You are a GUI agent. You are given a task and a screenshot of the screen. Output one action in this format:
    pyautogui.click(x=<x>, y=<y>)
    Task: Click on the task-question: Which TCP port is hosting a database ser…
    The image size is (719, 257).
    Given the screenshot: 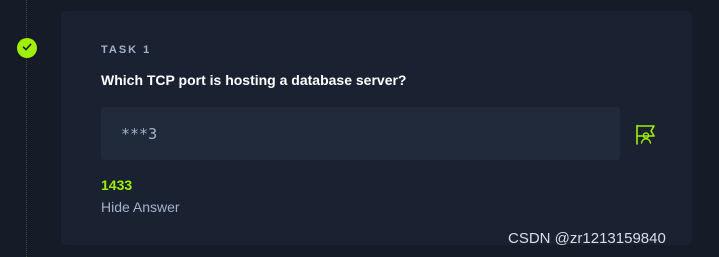 What is the action you would take?
    pyautogui.click(x=254, y=80)
    